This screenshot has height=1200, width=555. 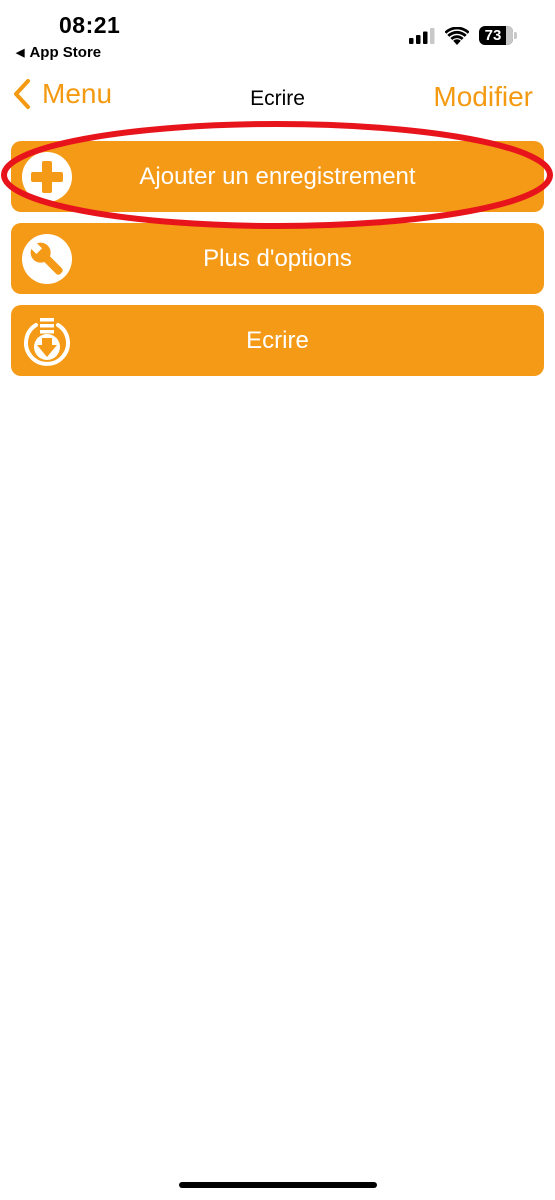 I want to click on navigation-bar: Menu Ecrire Modifier, so click(x=277, y=98).